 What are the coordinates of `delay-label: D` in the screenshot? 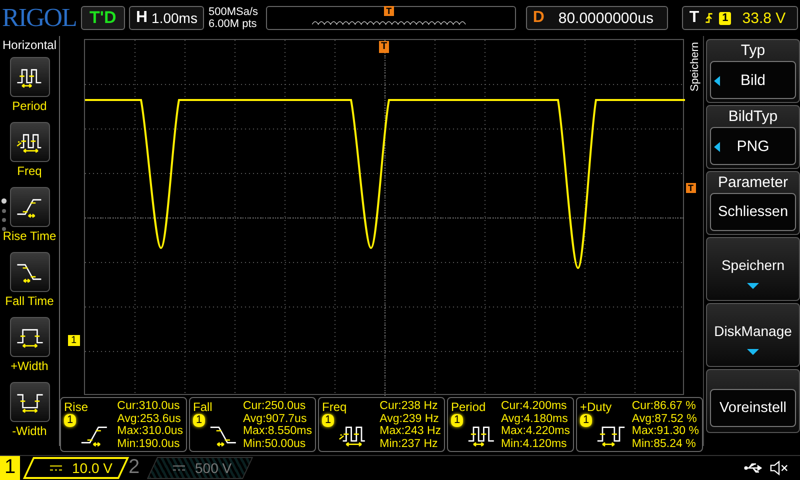 It's located at (538, 18).